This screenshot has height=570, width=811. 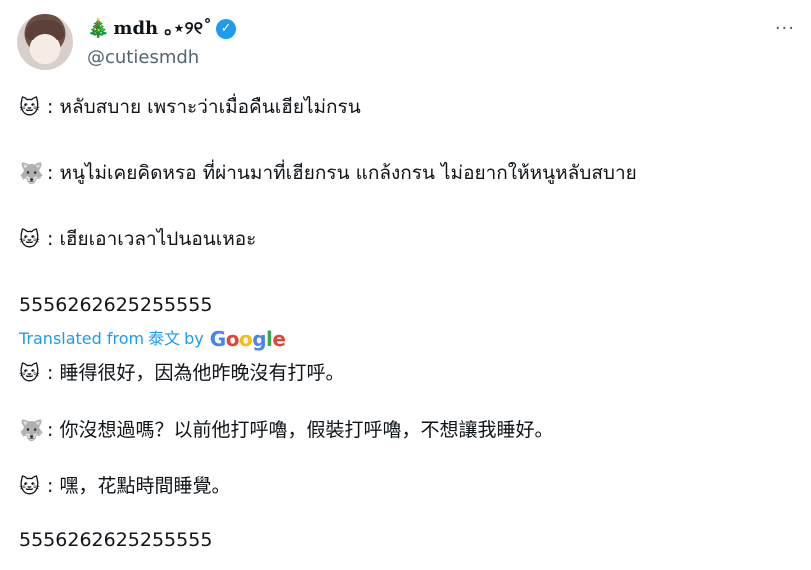 What do you see at coordinates (98, 28) in the screenshot?
I see `christmas-tree-icon: 🎄` at bounding box center [98, 28].